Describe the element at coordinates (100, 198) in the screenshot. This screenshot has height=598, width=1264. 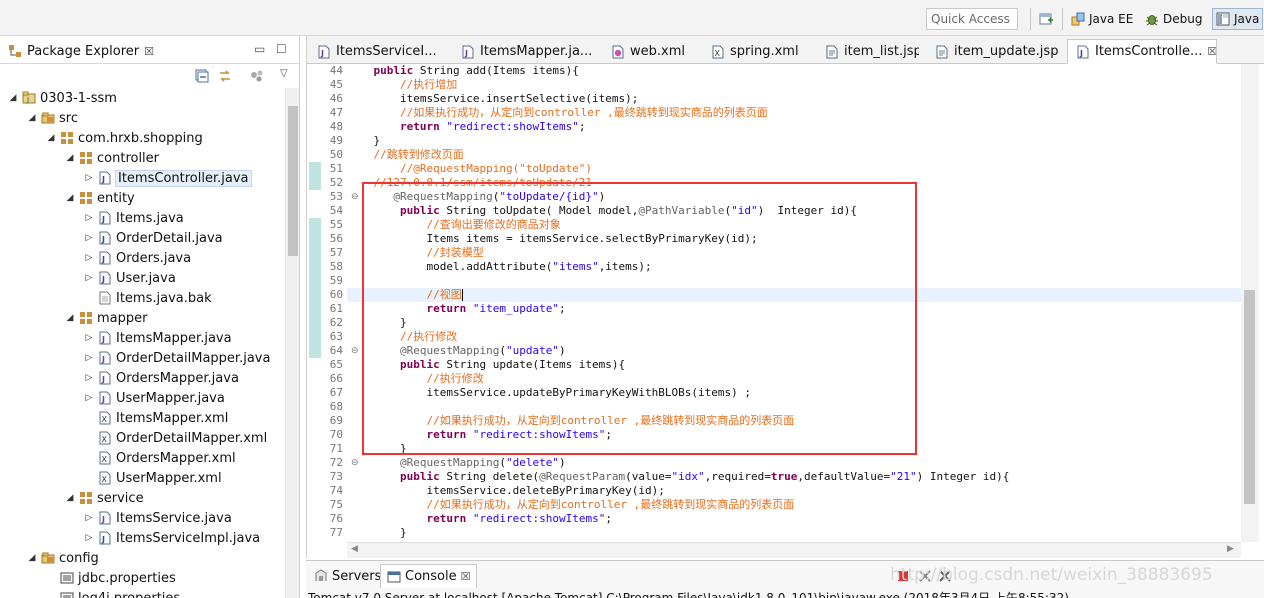
I see `tree-item: ◢ entity` at that location.